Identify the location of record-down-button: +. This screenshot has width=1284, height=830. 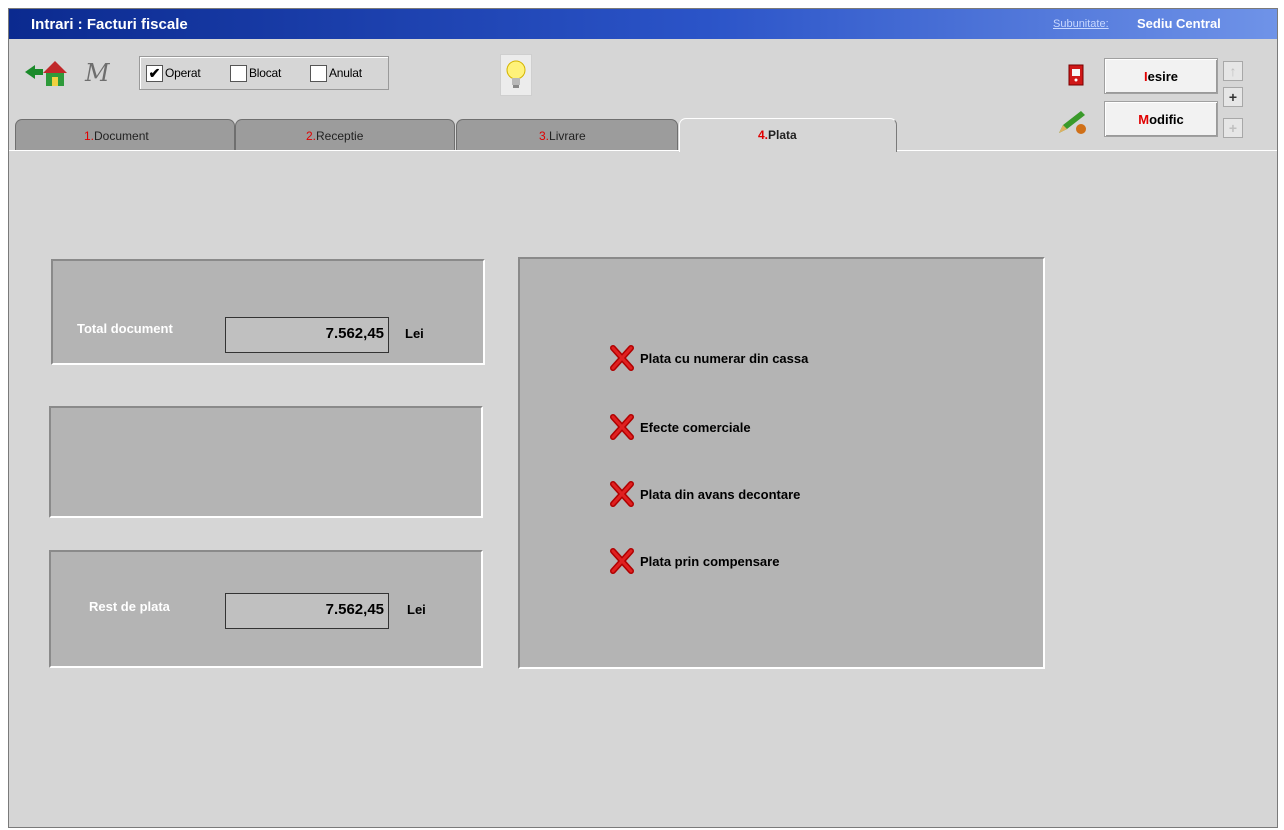
(1233, 128).